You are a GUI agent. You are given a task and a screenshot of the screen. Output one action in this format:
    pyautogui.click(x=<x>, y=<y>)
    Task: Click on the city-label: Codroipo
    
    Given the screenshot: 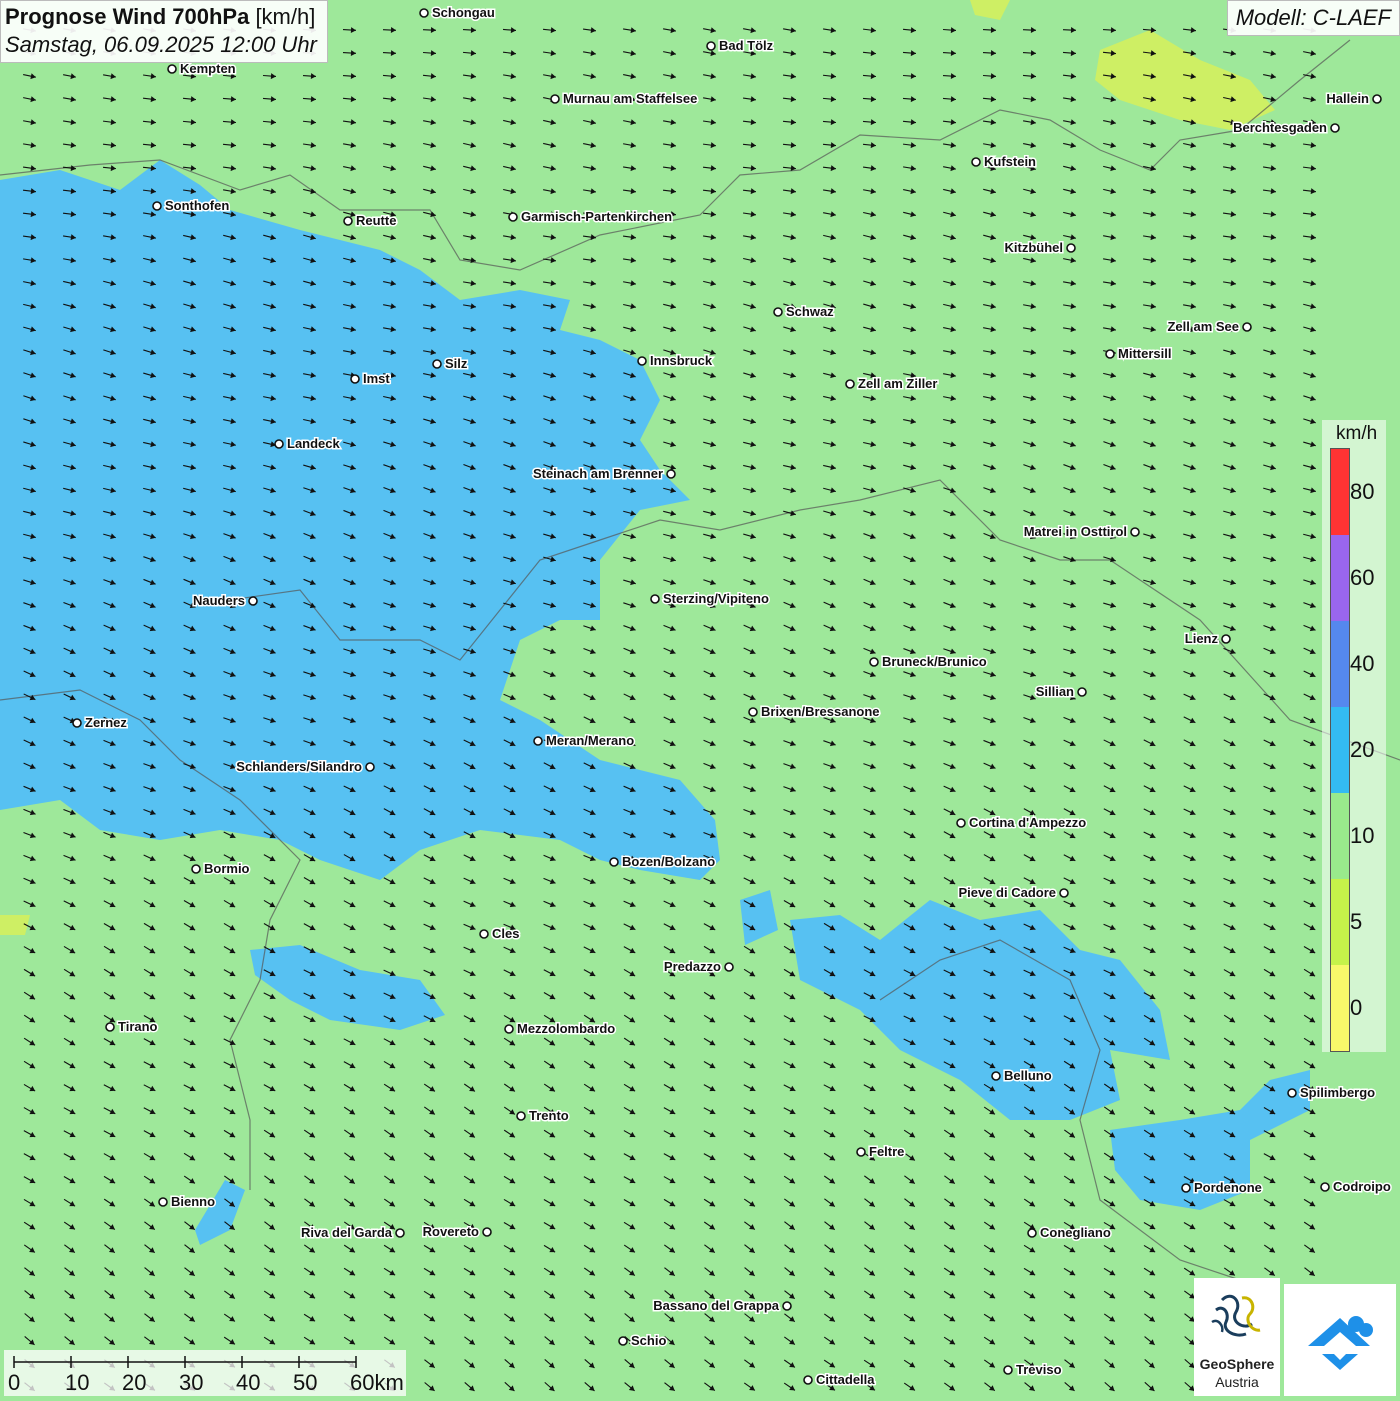 What is the action you would take?
    pyautogui.click(x=1362, y=1186)
    